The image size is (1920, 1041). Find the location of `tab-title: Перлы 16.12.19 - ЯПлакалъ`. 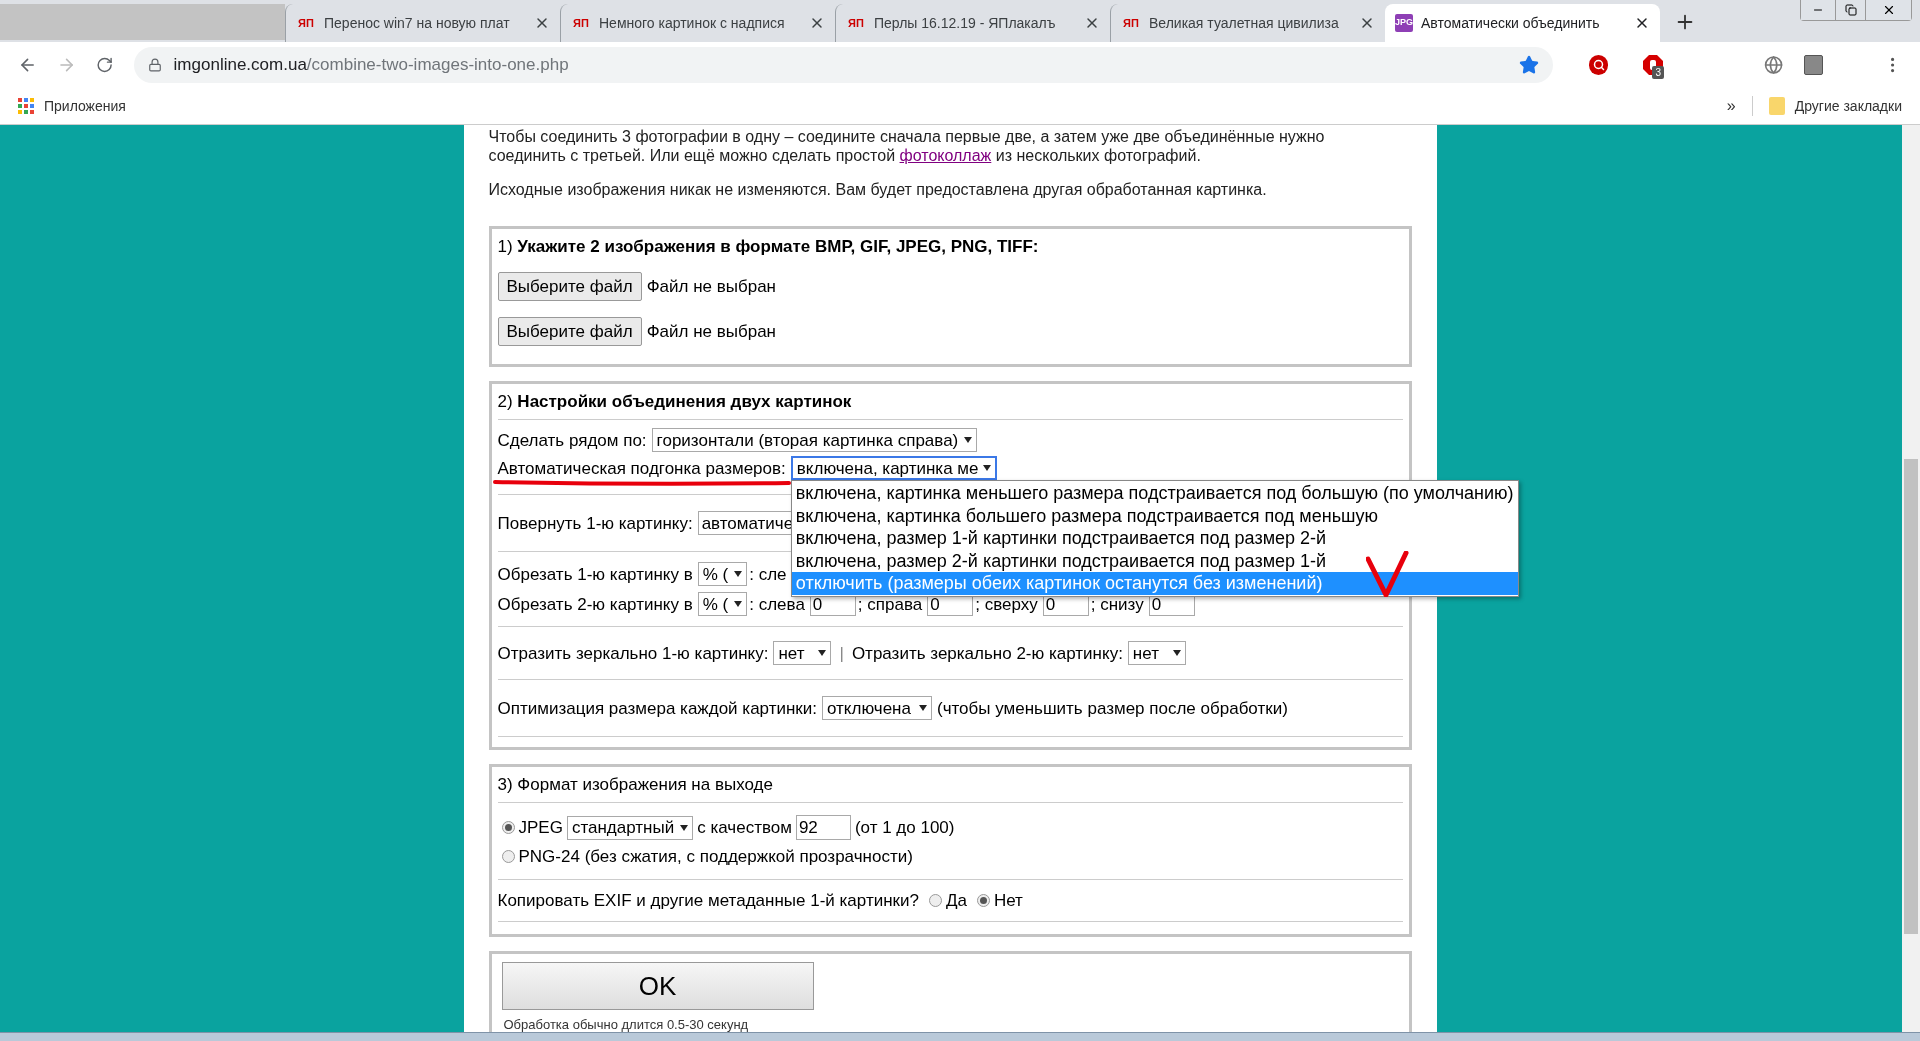

tab-title: Перлы 16.12.19 - ЯПлакалъ is located at coordinates (965, 23).